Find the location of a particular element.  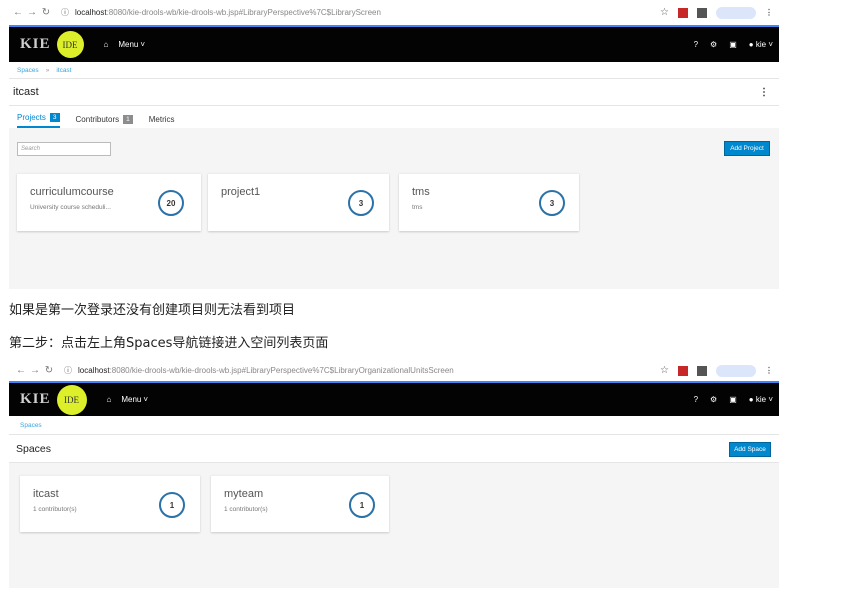

breadcrumb-itcast: itcast is located at coordinates (63, 70).